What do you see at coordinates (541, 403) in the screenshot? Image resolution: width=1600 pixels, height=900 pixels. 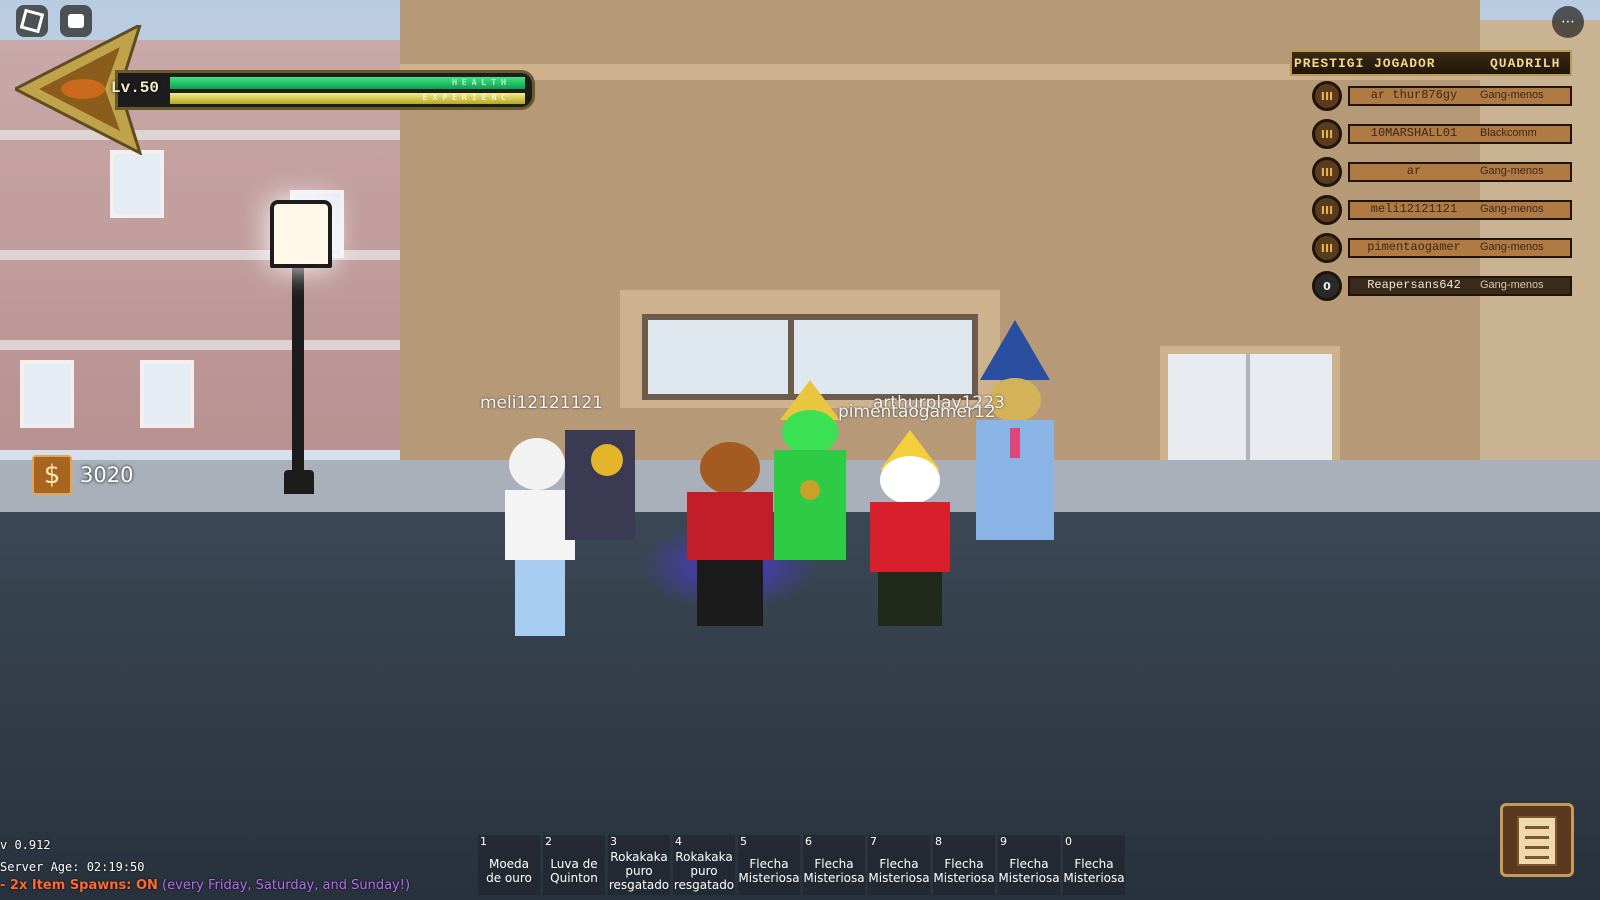 I see `nametag-meli: meli12121121` at bounding box center [541, 403].